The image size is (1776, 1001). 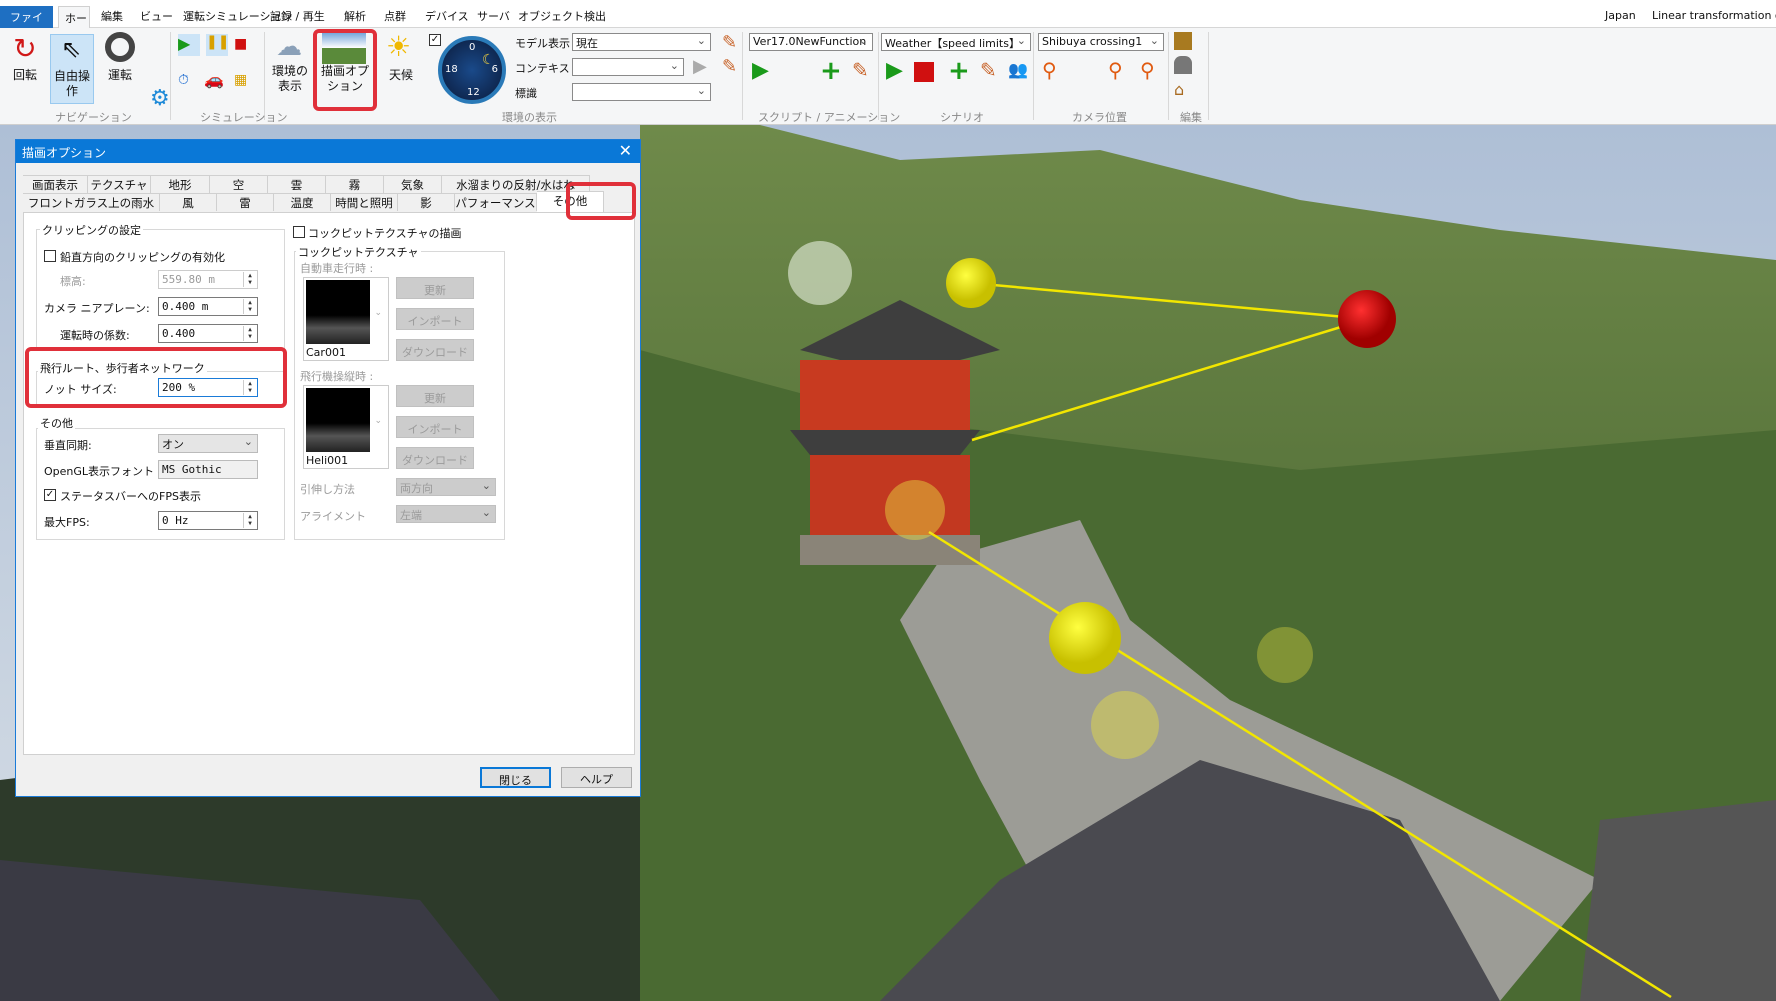 I want to click on plane-texture-select: Heli001 ⌄, so click(x=346, y=427).